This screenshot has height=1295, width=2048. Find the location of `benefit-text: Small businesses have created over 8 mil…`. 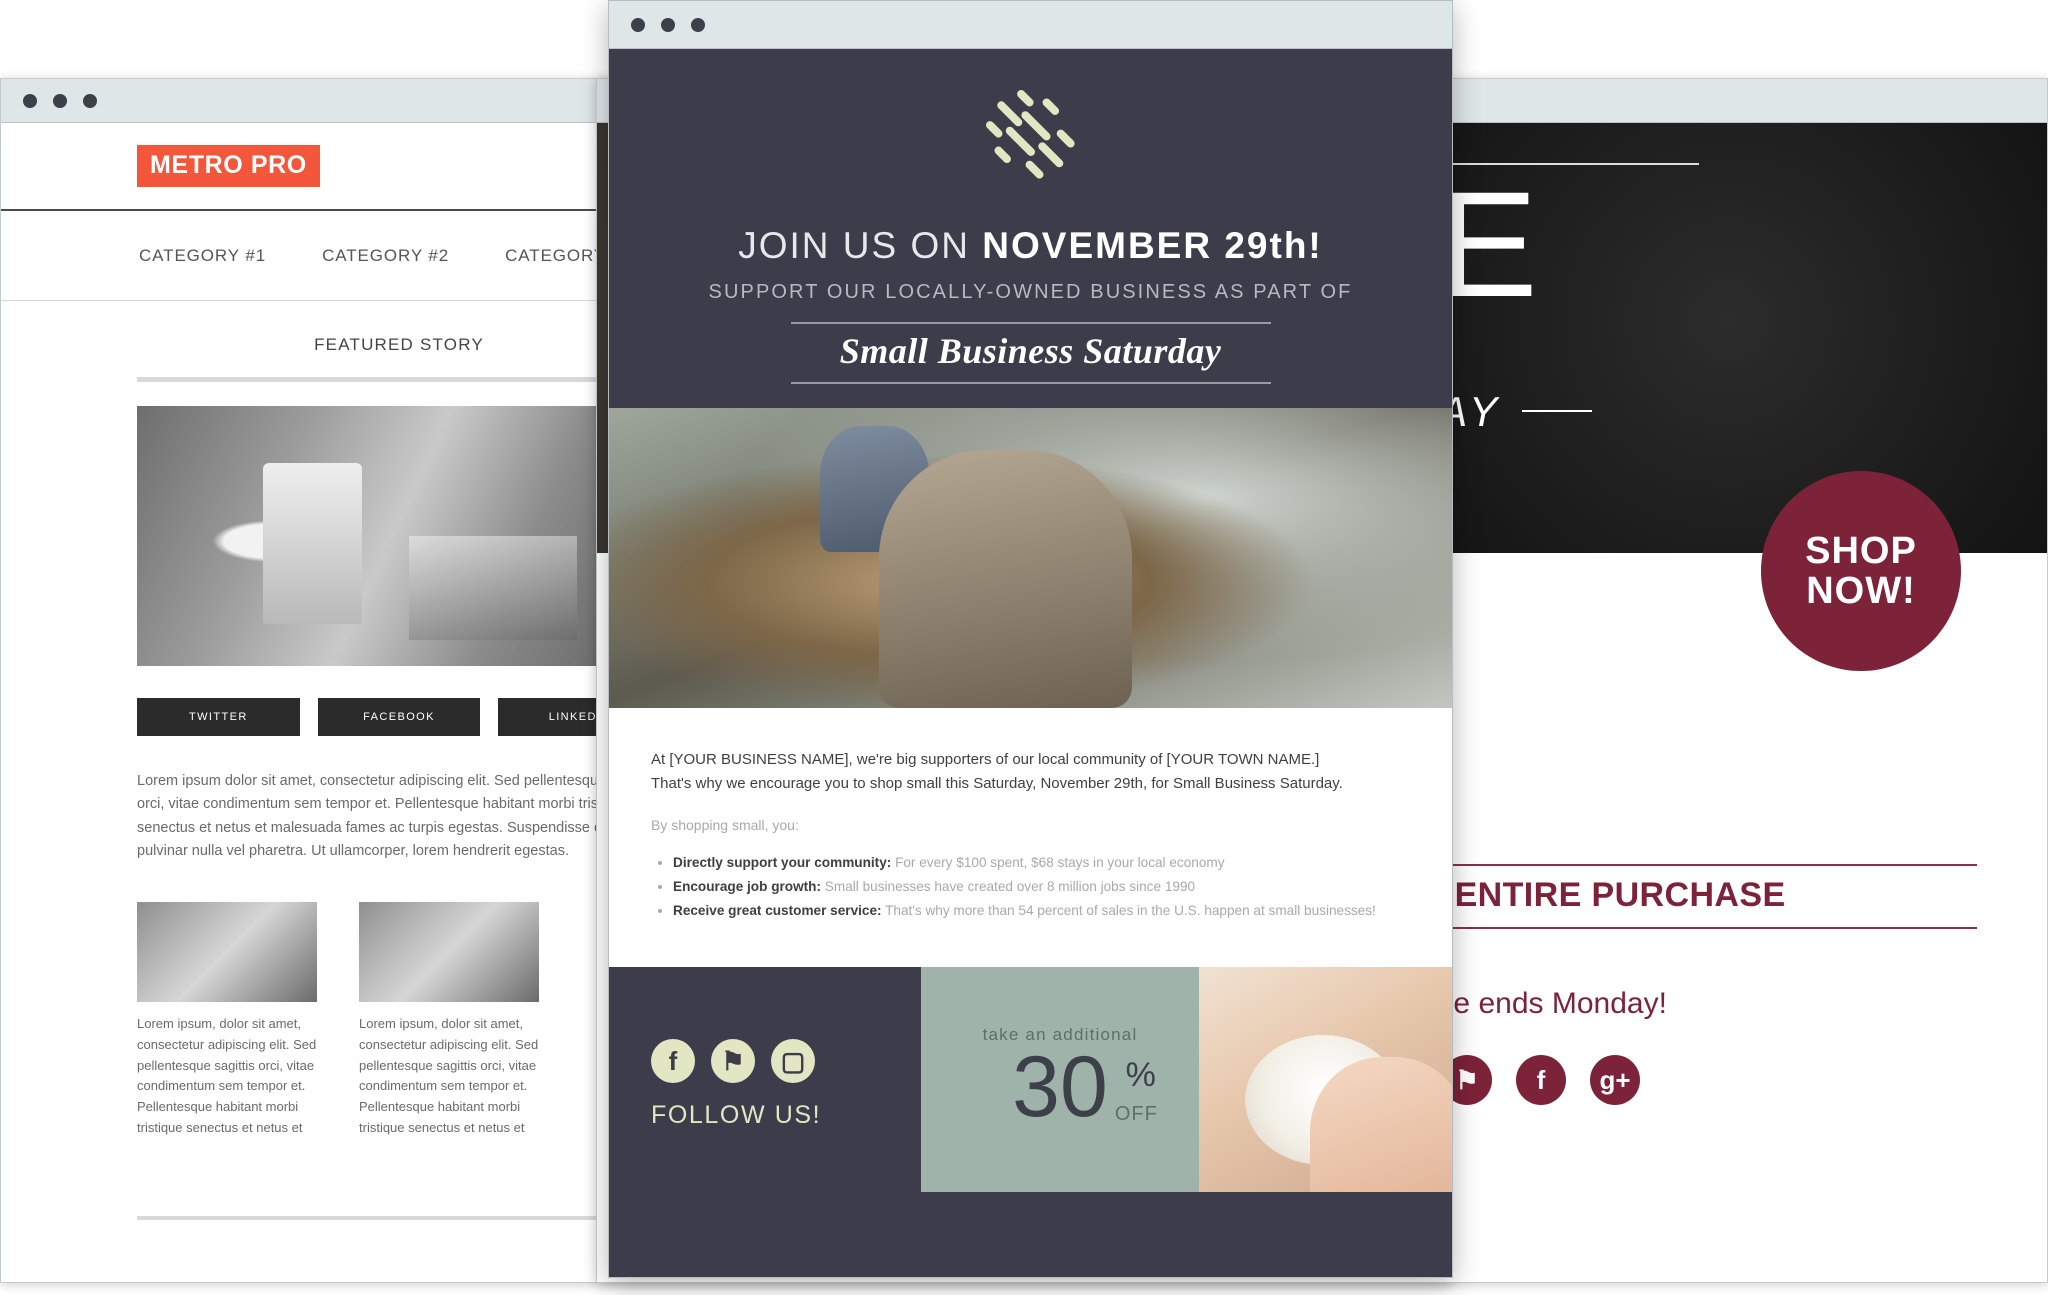

benefit-text: Small businesses have created over 8 mil… is located at coordinates (1008, 886).